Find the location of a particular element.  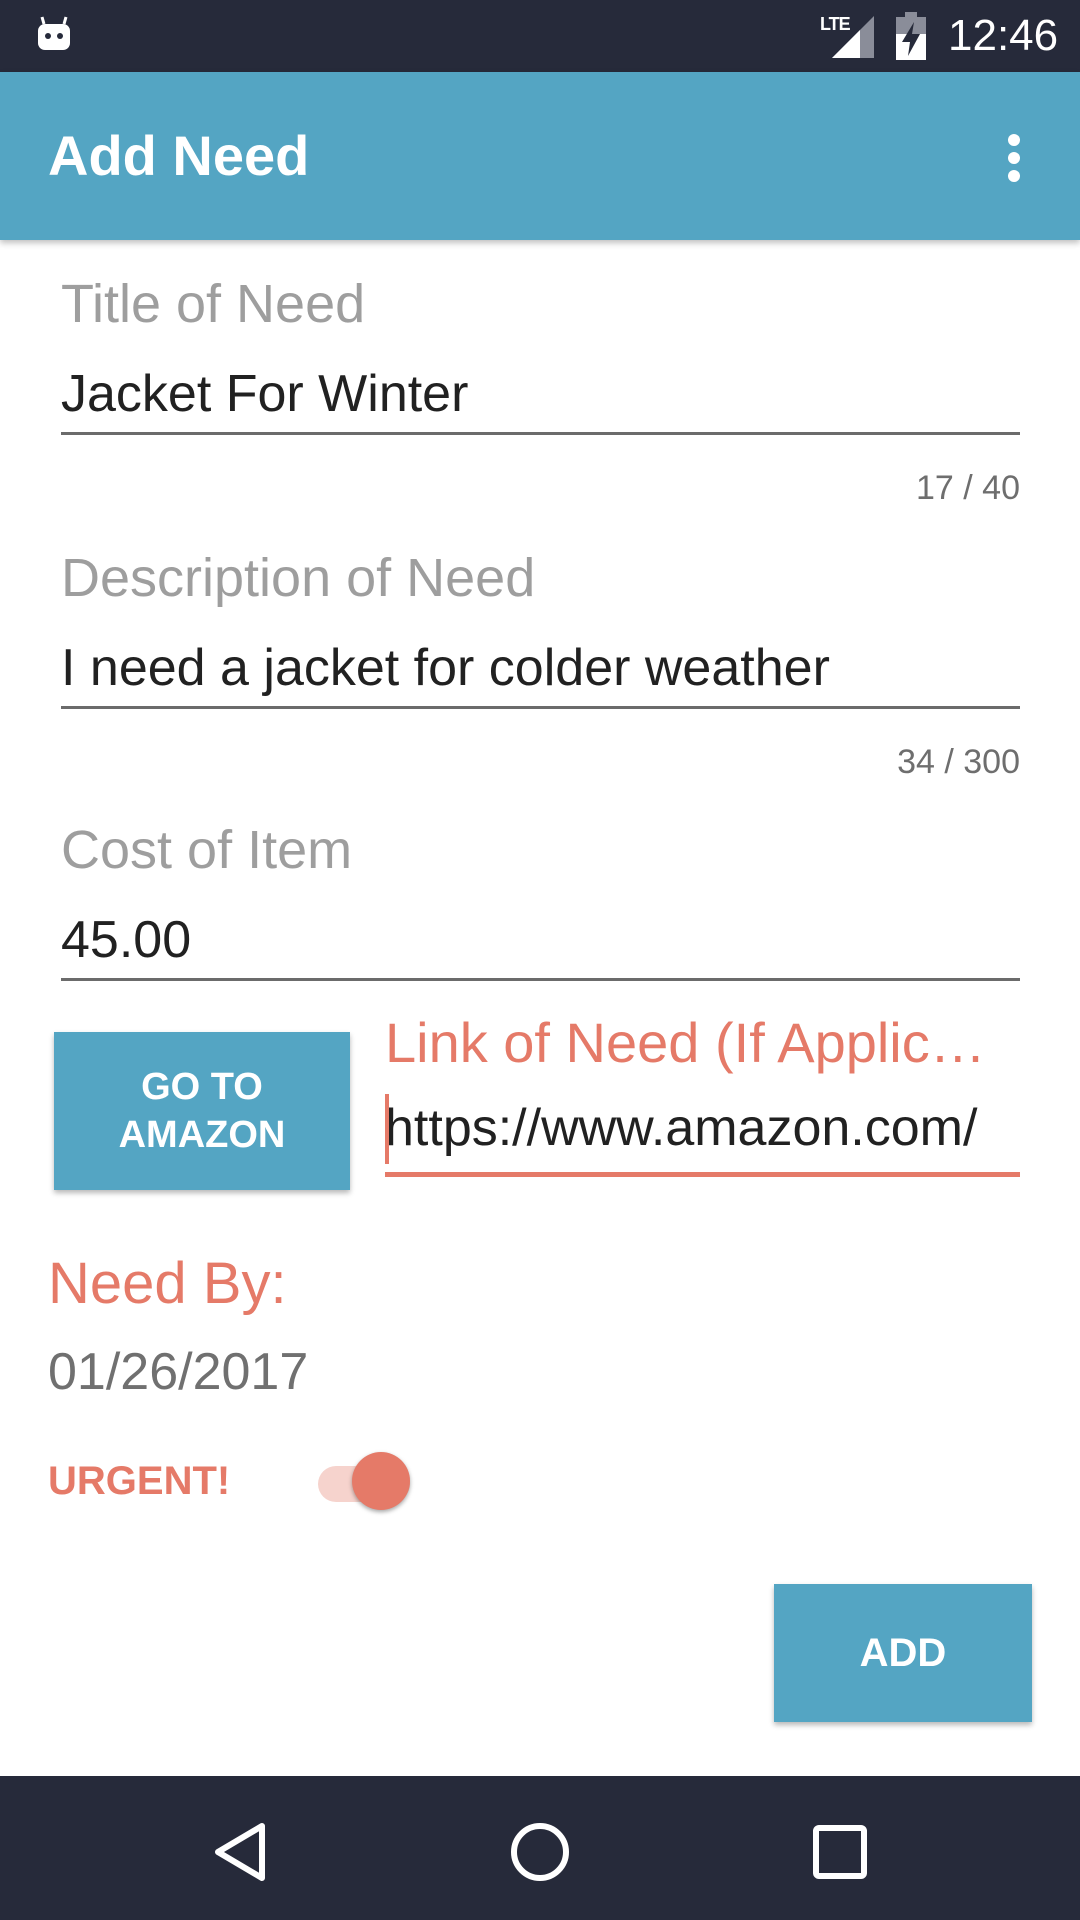

go-to-amazon-button-label: GO TO AMAZON is located at coordinates (202, 1111).